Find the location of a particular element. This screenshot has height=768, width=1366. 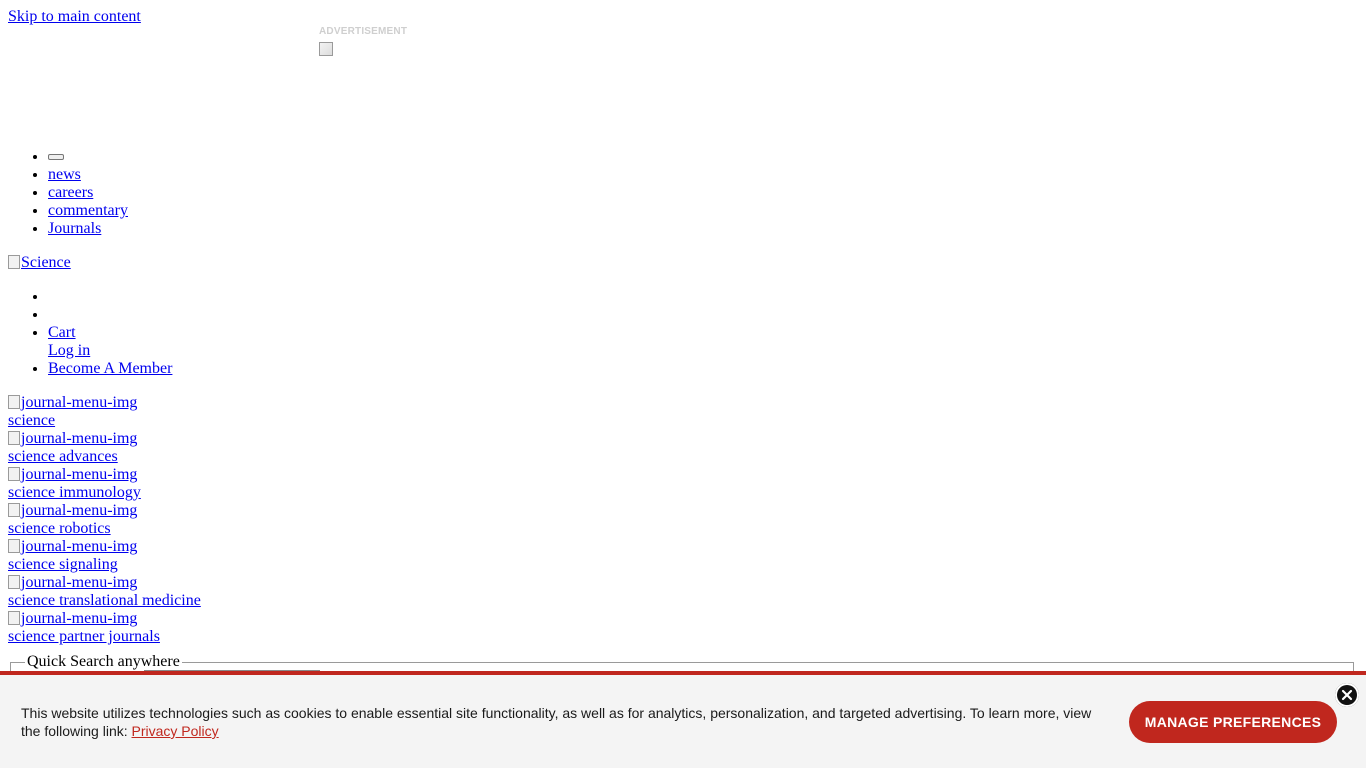

journals-link: Journals is located at coordinates (74, 228).